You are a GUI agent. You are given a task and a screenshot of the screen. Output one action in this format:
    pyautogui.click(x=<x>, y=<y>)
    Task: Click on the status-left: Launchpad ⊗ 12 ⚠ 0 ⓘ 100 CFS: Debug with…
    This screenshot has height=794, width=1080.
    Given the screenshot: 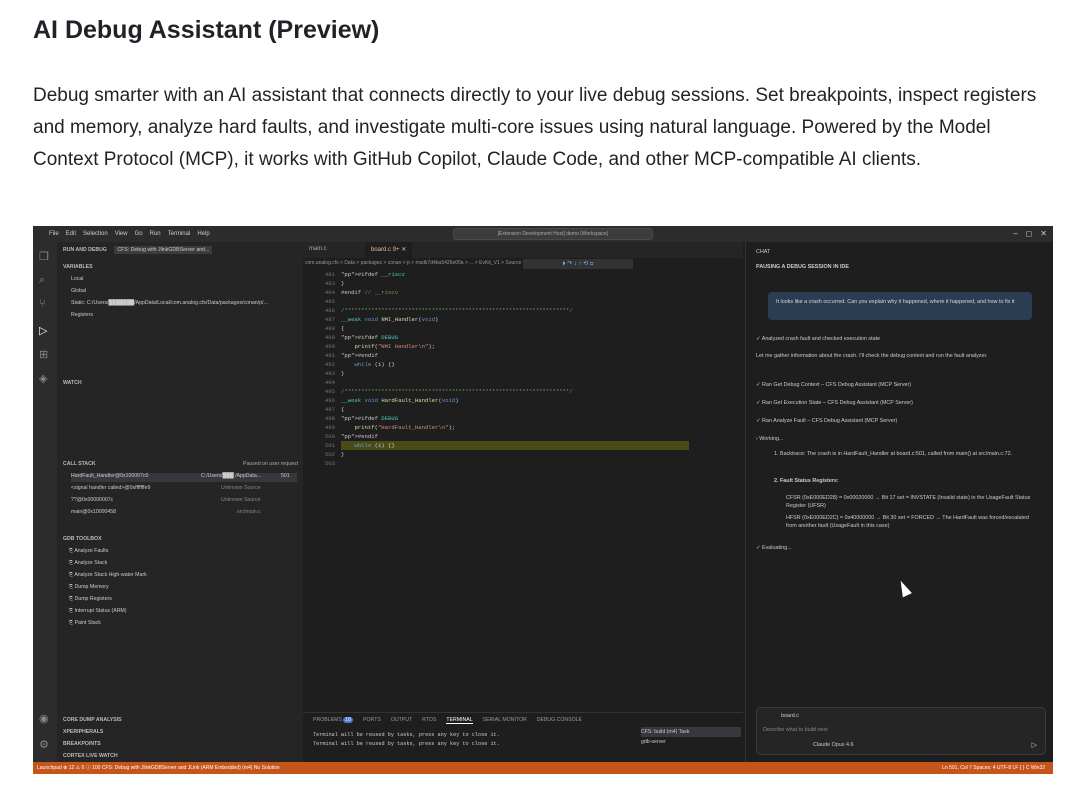 What is the action you would take?
    pyautogui.click(x=158, y=768)
    